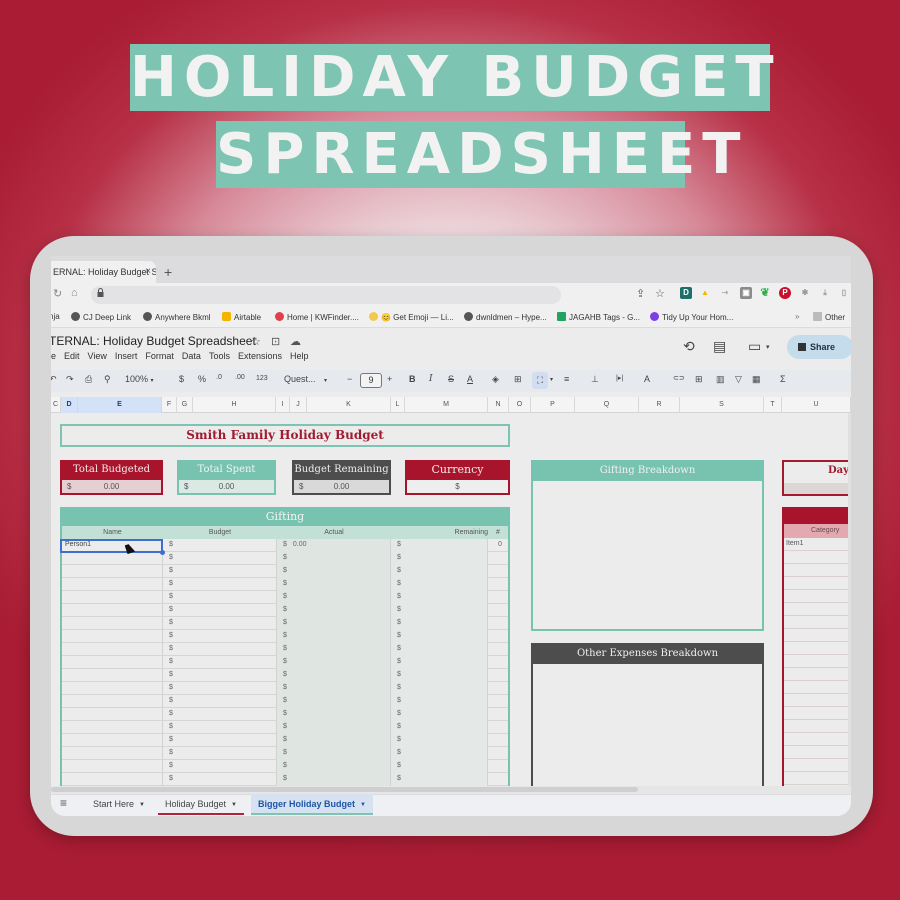 The width and height of the screenshot is (900, 900). I want to click on fill-handle, so click(162, 552).